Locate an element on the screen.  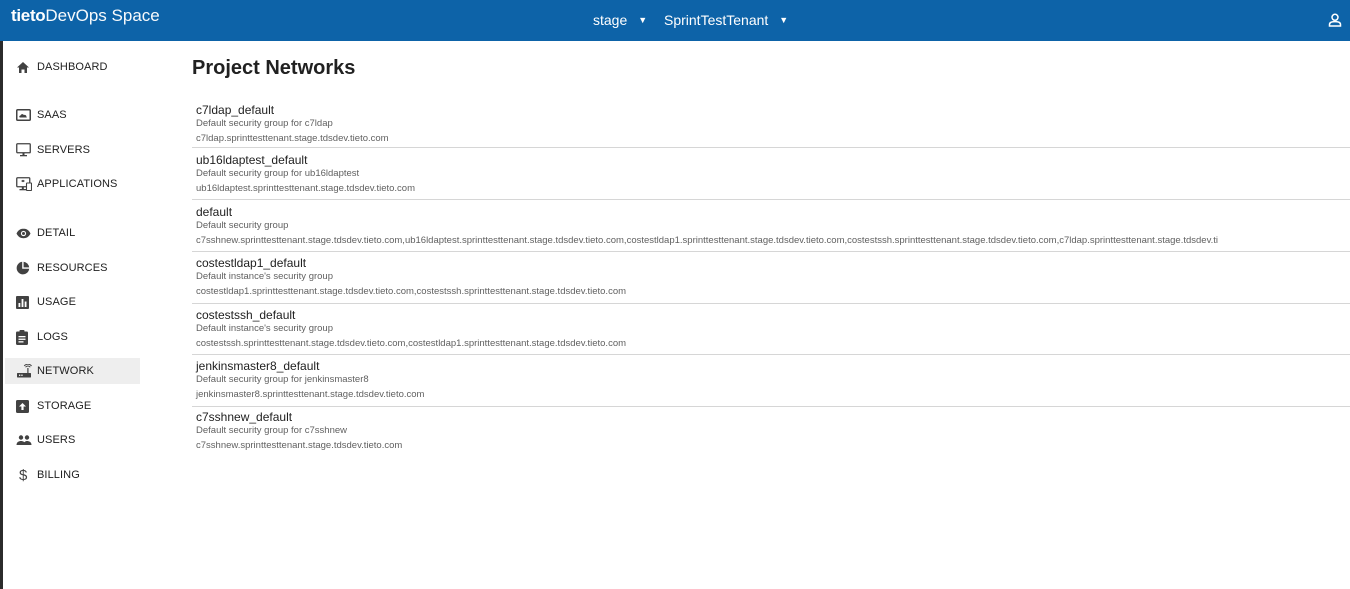
network-icon is located at coordinates (25, 371).